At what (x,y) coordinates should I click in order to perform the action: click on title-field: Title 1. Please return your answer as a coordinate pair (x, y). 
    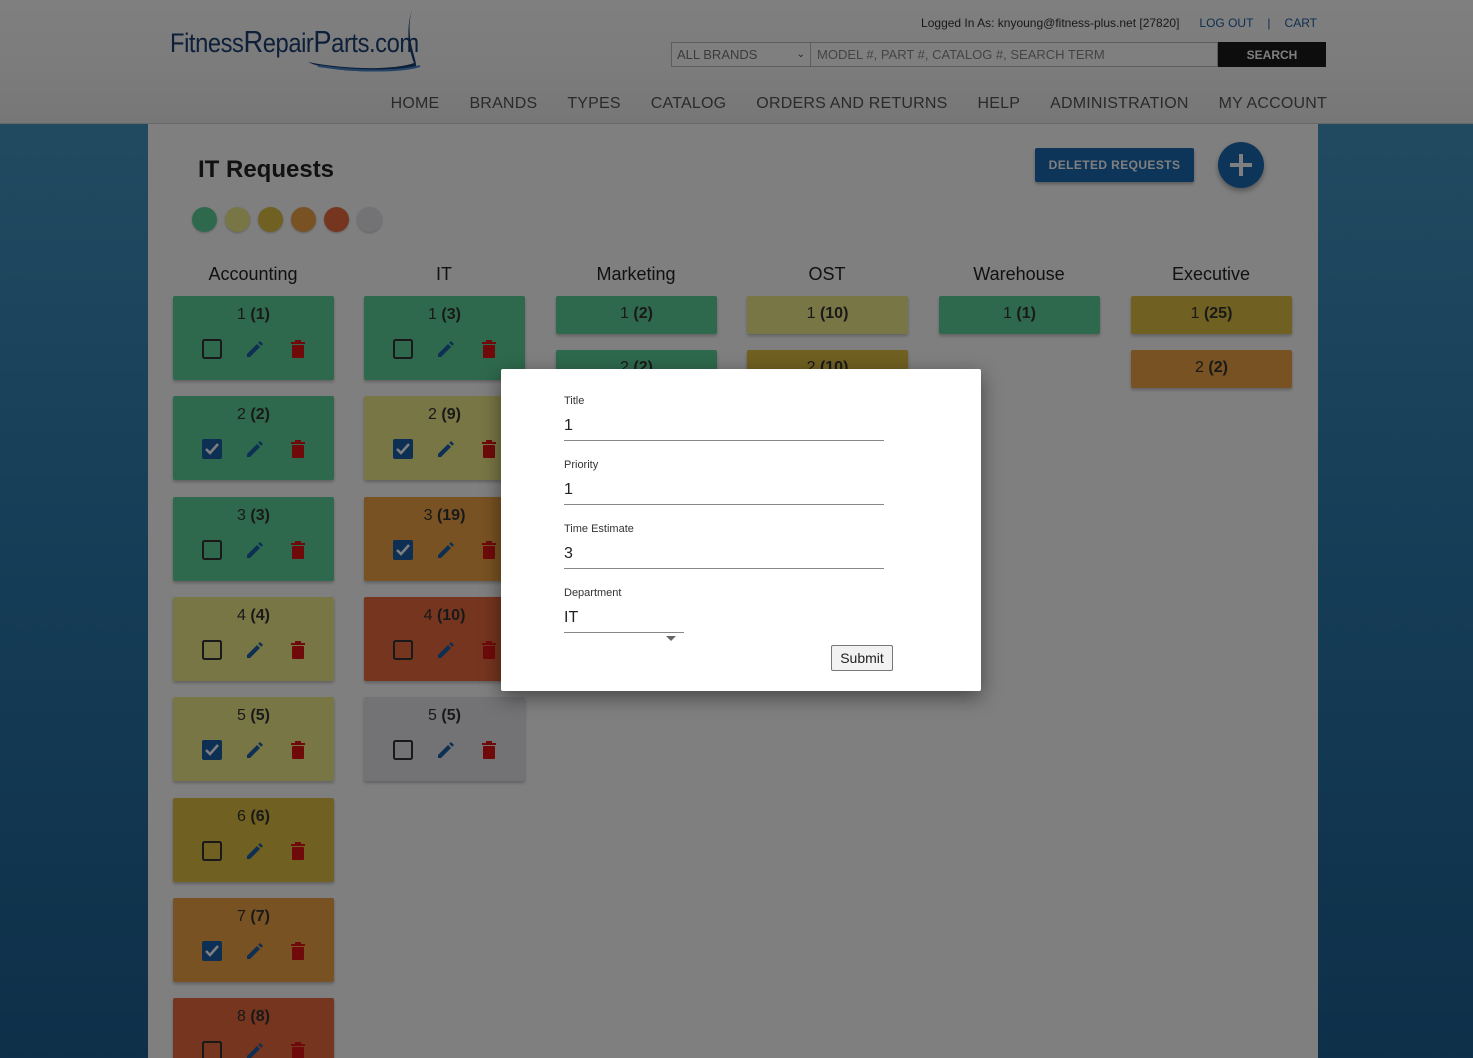
    Looking at the image, I should click on (724, 418).